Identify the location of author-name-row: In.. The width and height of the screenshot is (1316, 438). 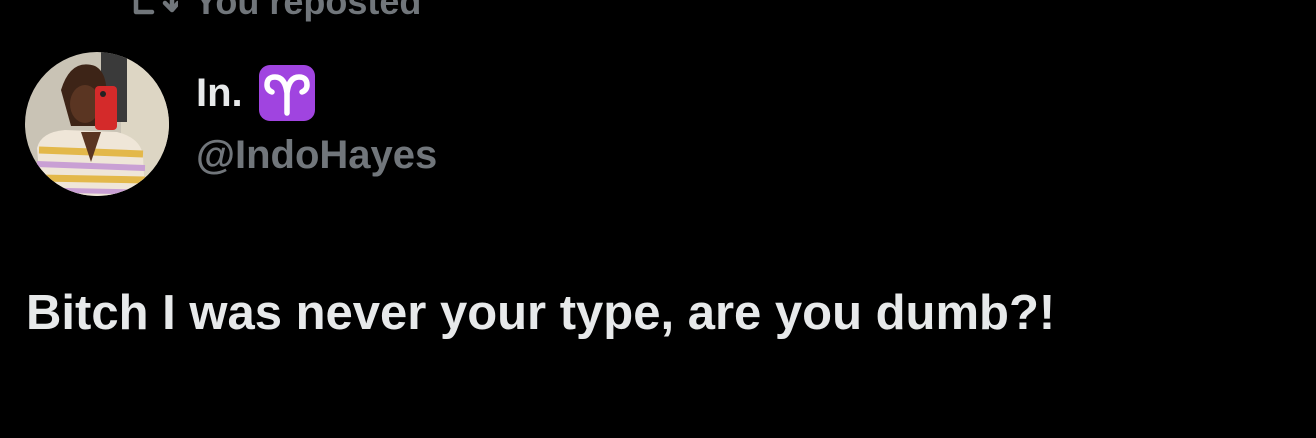
(316, 93).